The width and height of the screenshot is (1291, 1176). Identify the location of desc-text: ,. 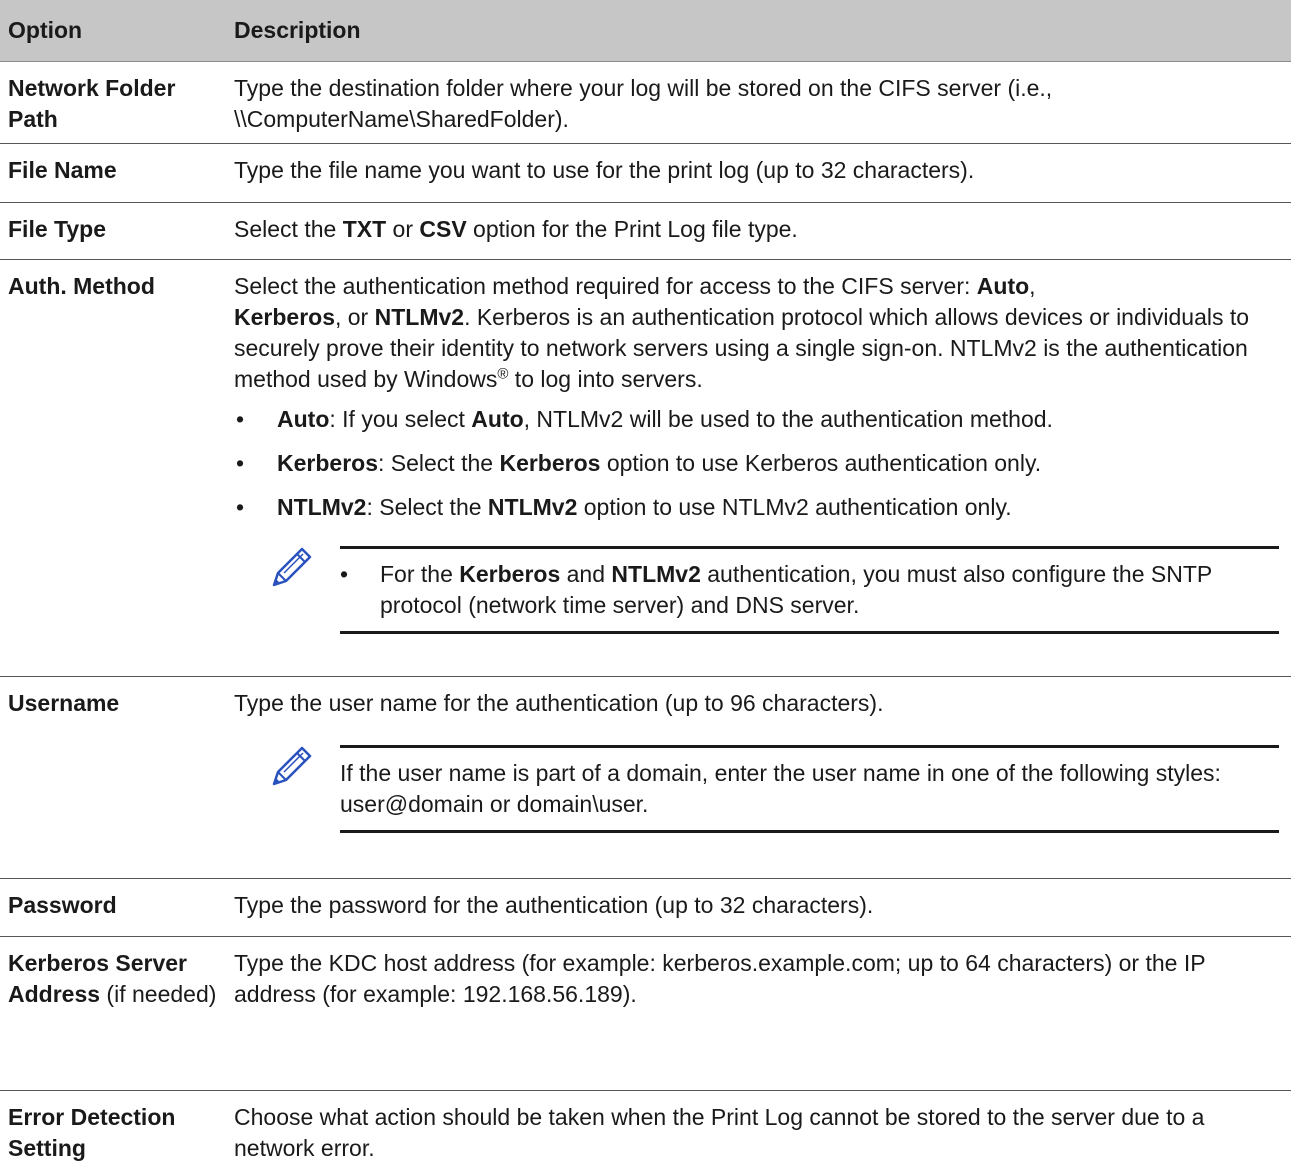
(1032, 286).